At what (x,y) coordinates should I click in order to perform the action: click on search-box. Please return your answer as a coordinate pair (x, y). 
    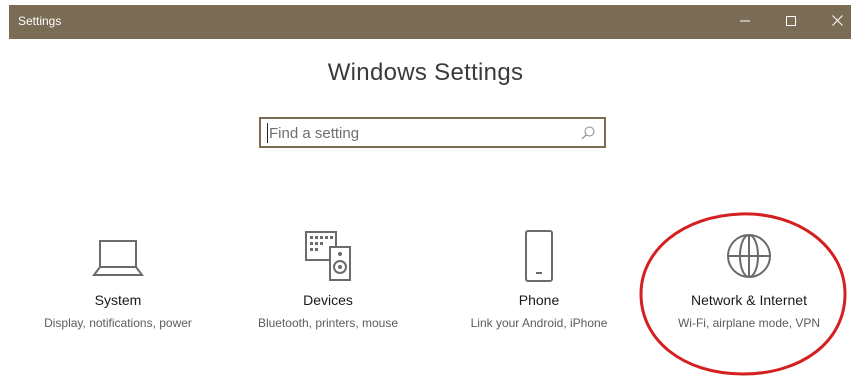
    Looking at the image, I should click on (432, 132).